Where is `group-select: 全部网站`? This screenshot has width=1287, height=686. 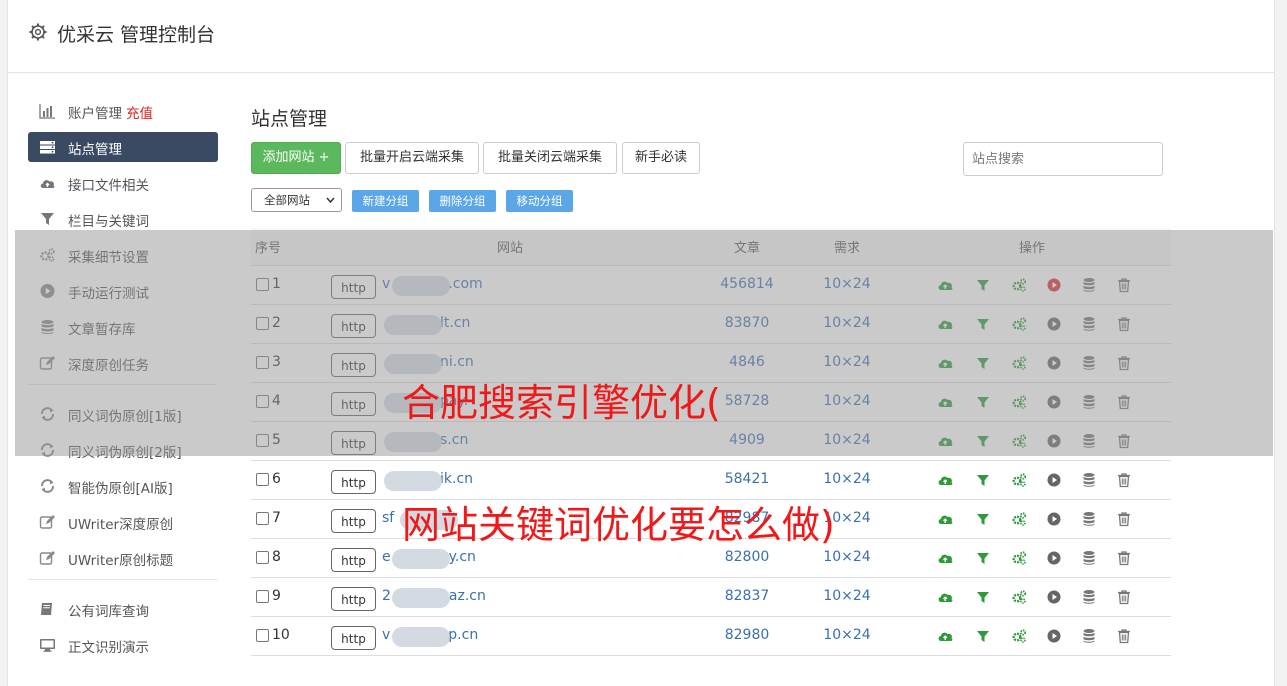 group-select: 全部网站 is located at coordinates (296, 200).